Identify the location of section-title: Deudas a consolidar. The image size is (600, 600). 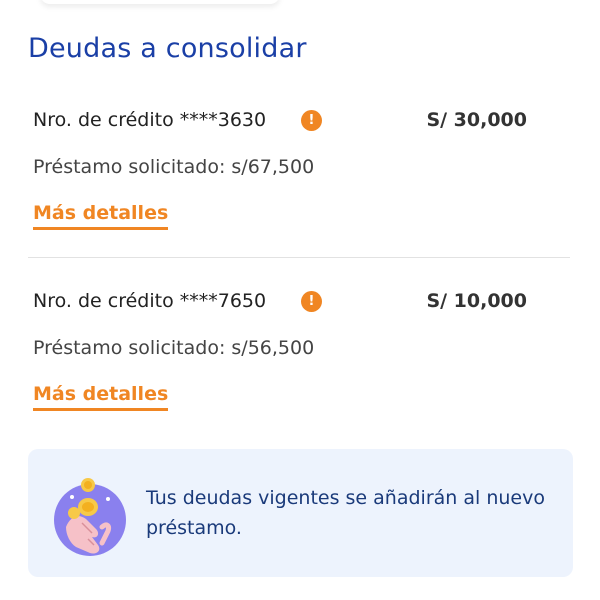
(167, 48).